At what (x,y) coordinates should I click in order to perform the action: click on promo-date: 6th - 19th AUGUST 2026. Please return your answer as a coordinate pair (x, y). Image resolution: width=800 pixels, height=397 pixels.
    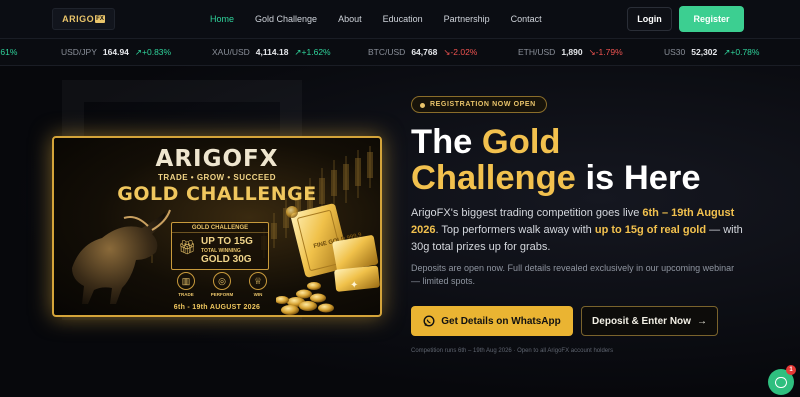
    Looking at the image, I should click on (217, 307).